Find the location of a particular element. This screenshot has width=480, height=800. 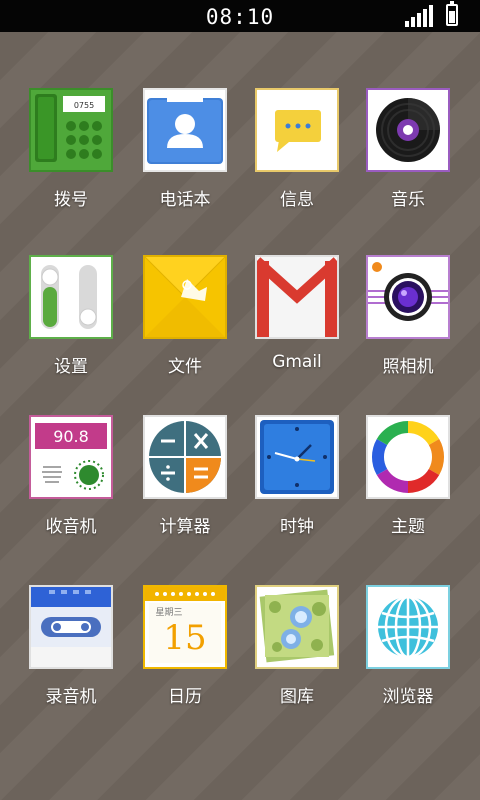

cassette-icon is located at coordinates (71, 627).